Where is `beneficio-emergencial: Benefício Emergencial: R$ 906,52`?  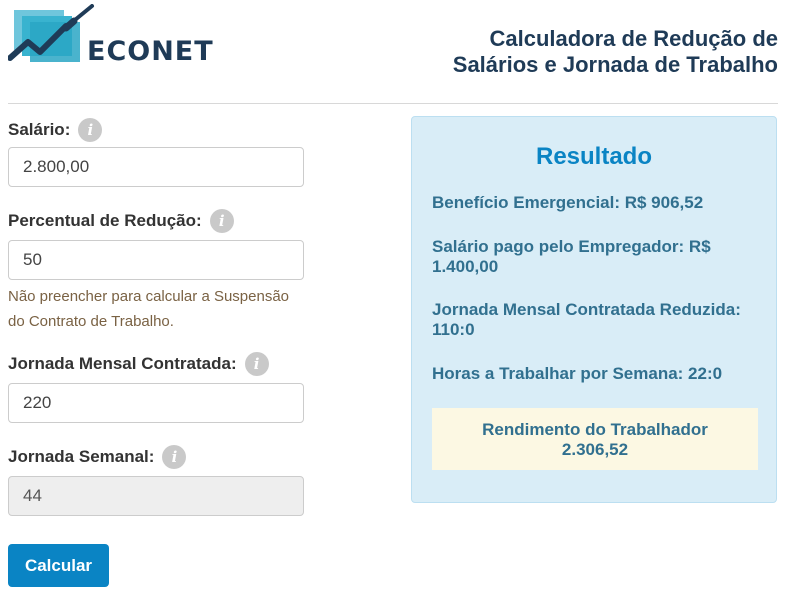 beneficio-emergencial: Benefício Emergencial: R$ 906,52 is located at coordinates (568, 202).